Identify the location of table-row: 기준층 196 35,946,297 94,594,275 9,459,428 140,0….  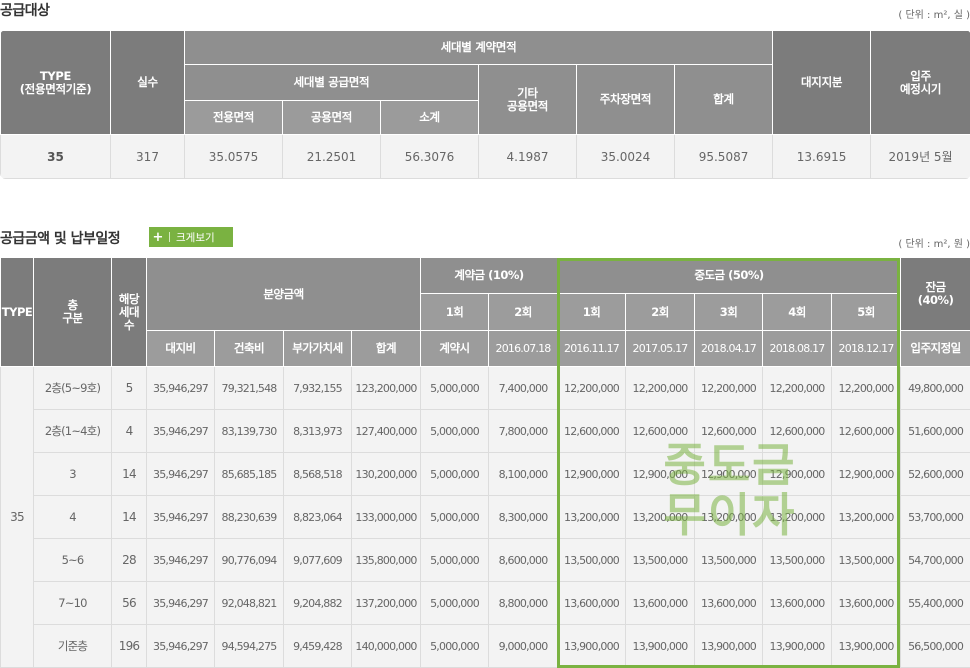
(485, 646).